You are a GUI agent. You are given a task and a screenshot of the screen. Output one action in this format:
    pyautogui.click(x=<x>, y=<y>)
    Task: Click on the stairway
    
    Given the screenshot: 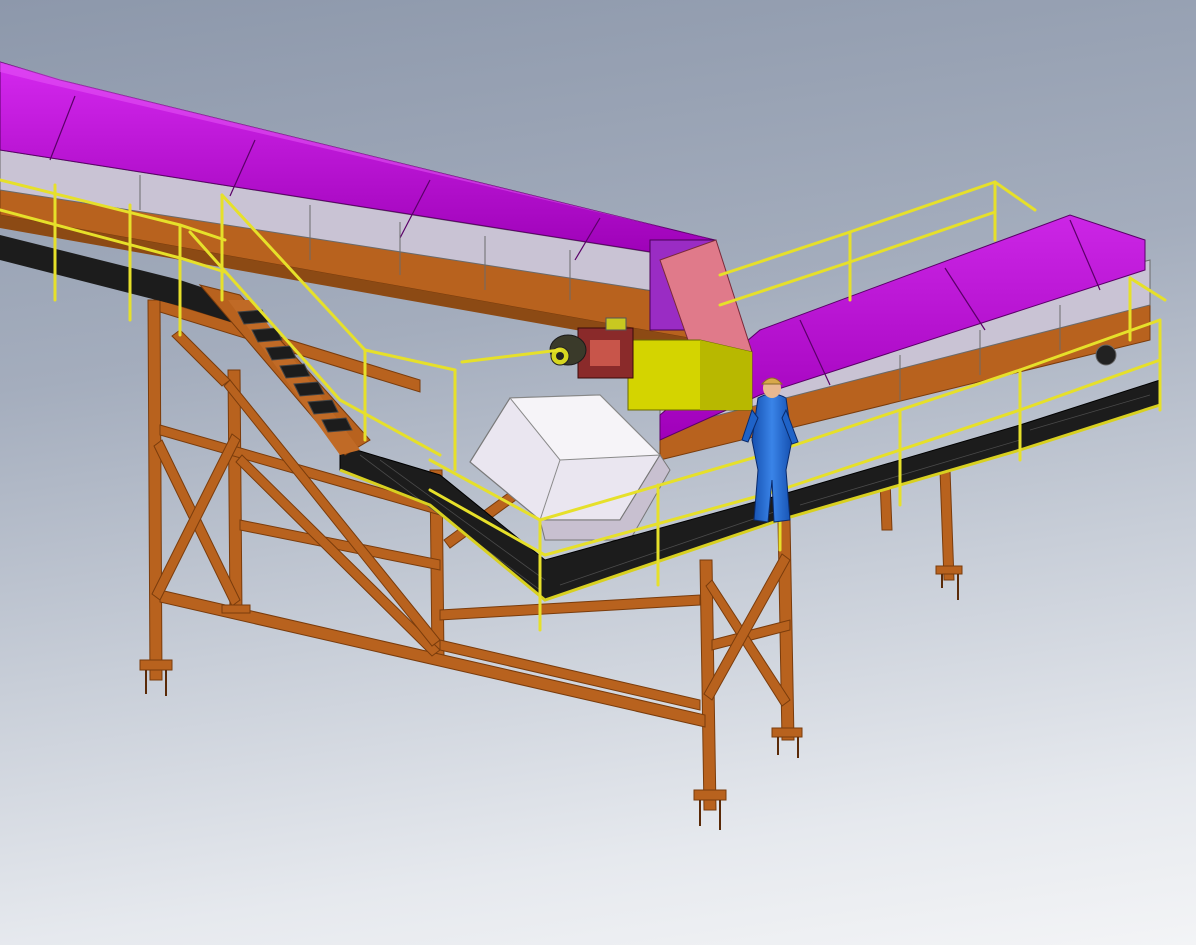 What is the action you would take?
    pyautogui.click(x=284, y=370)
    